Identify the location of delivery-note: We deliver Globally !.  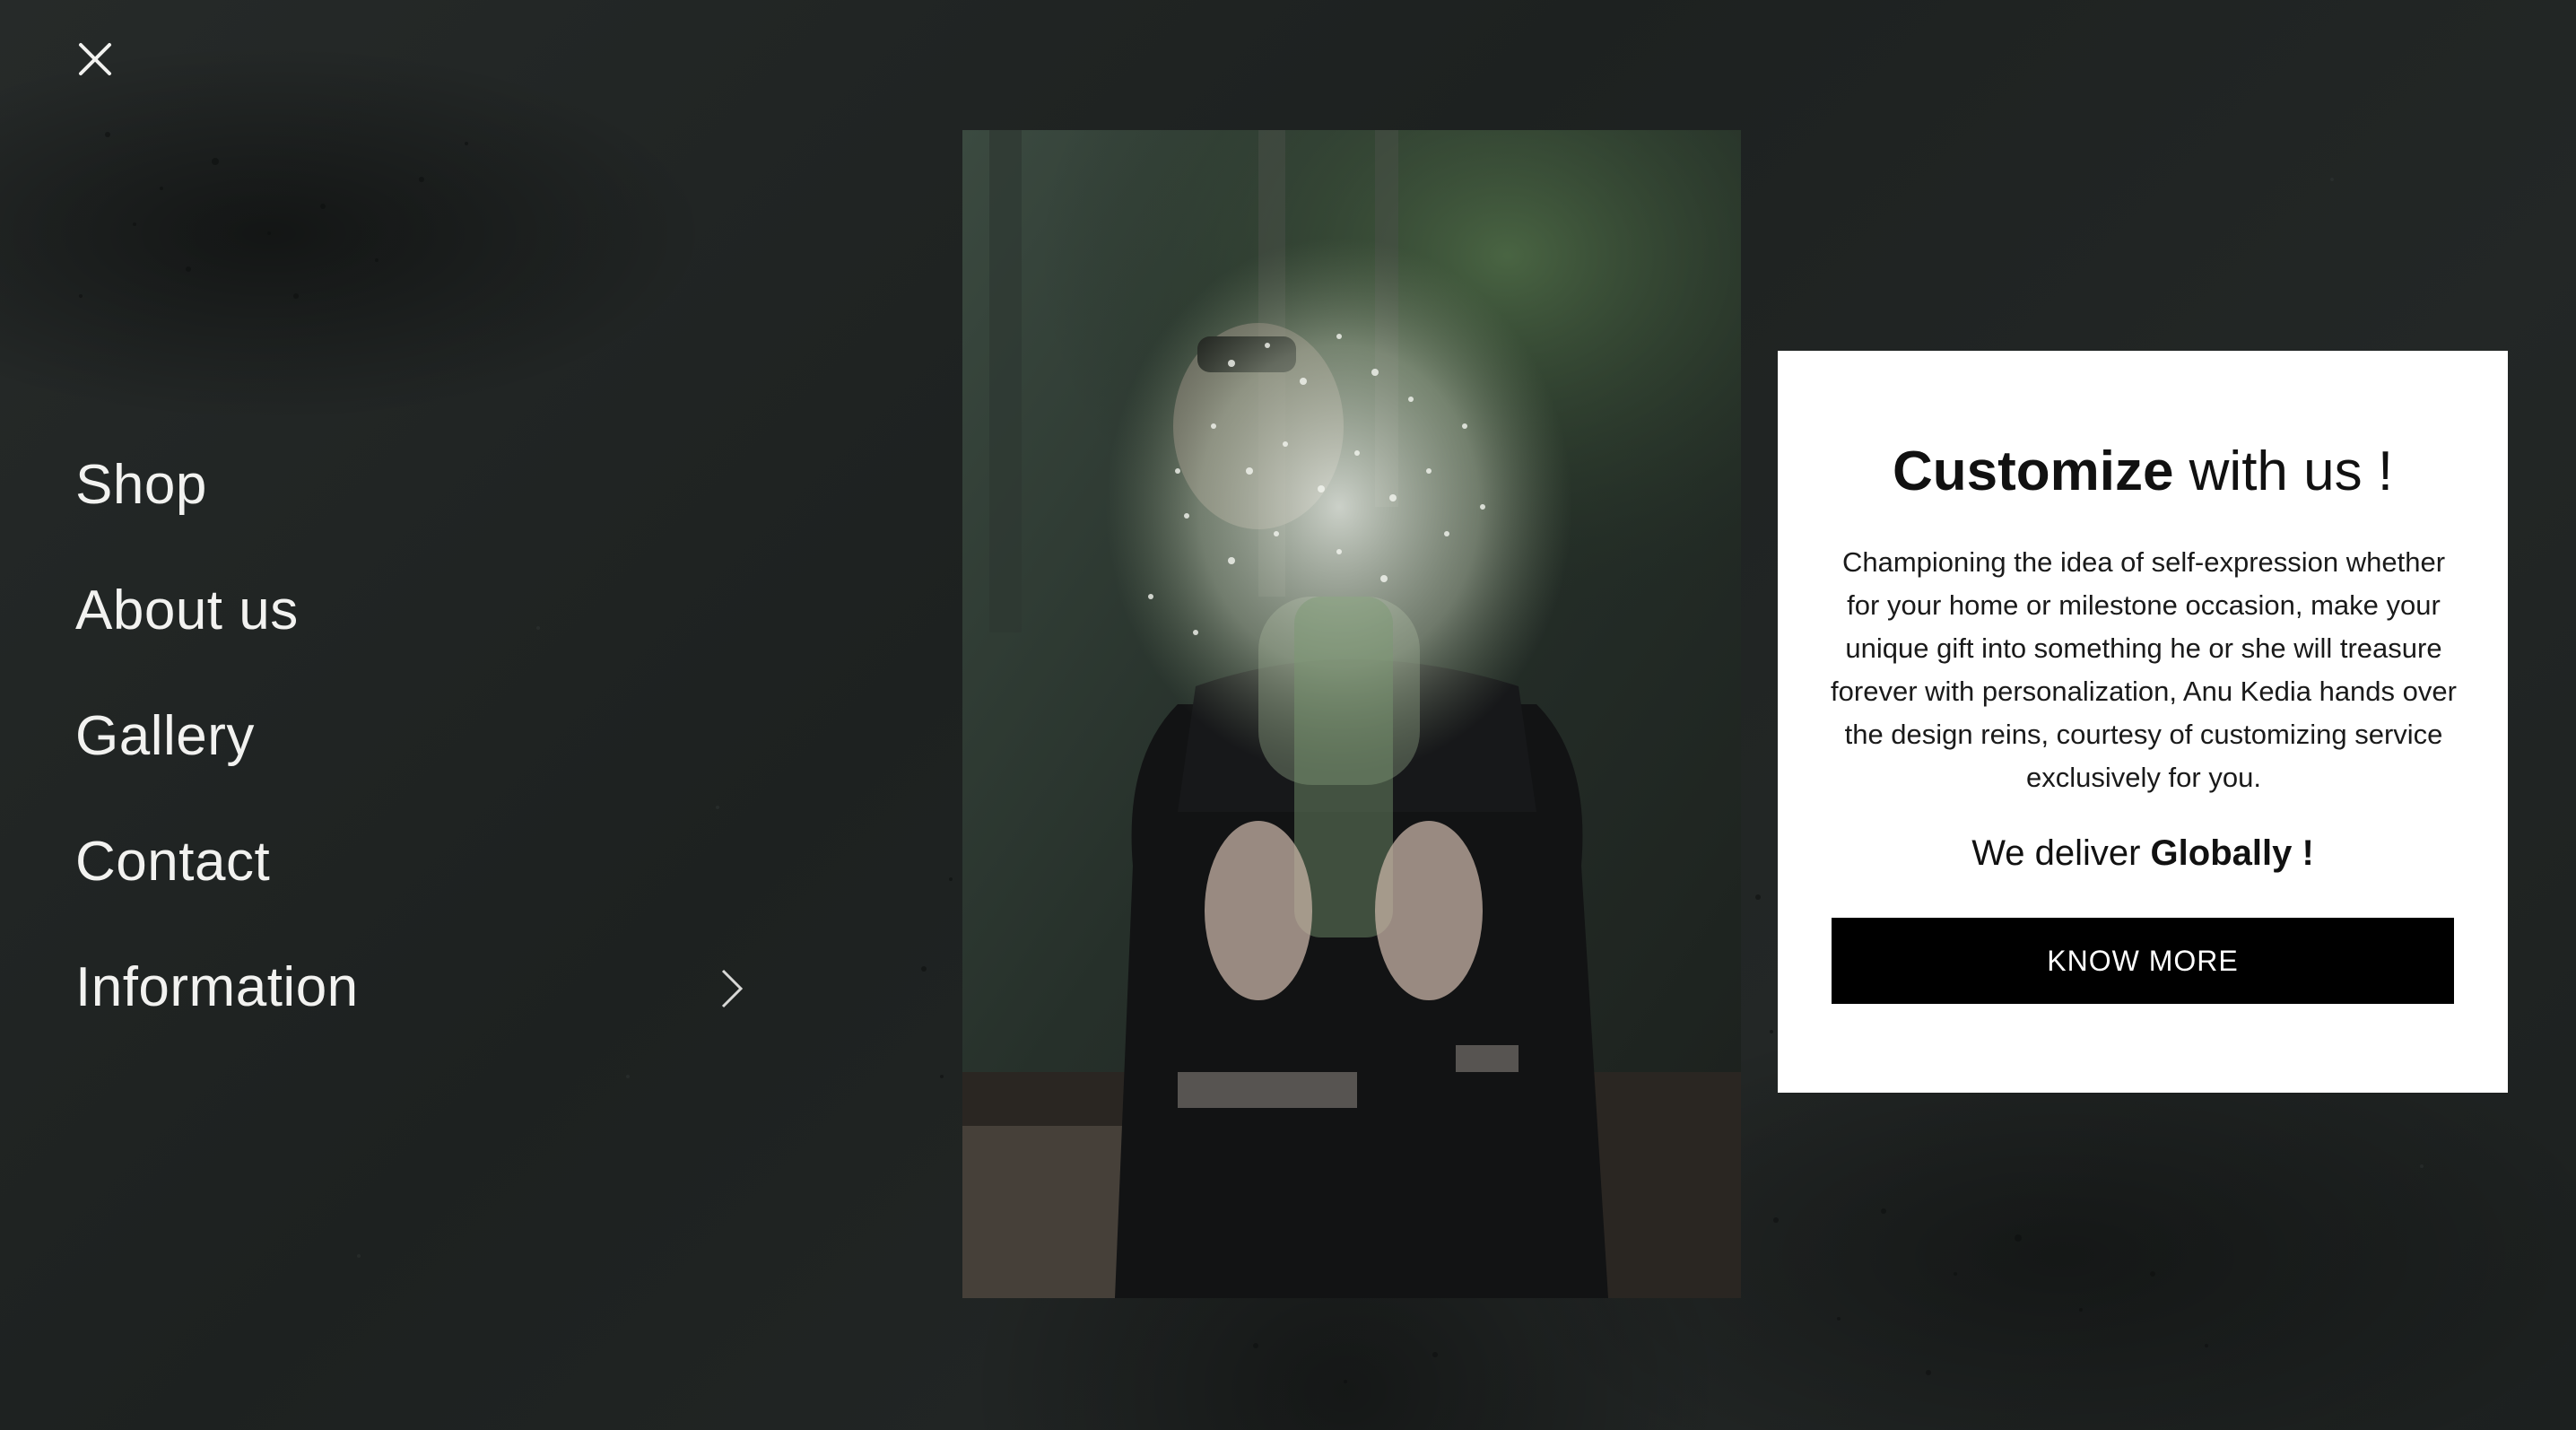
(2143, 853).